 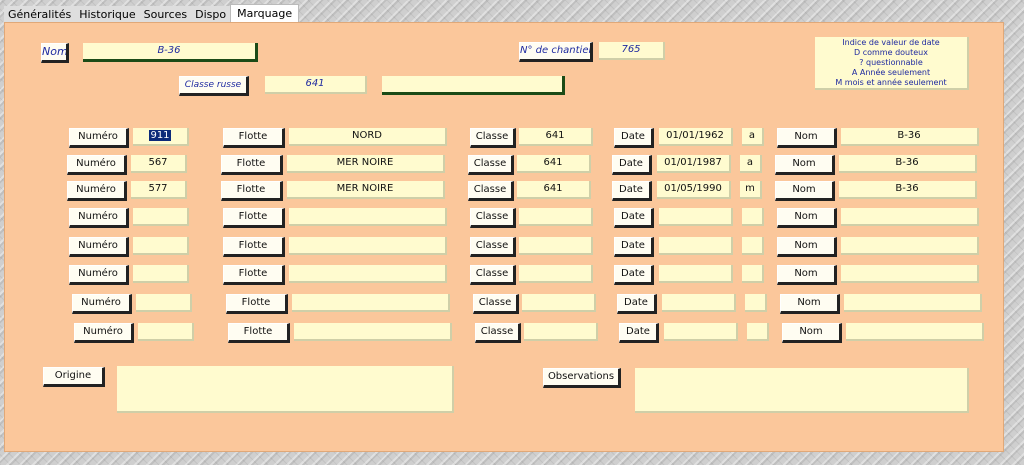 I want to click on date-field: 01/05/1990, so click(x=694, y=190).